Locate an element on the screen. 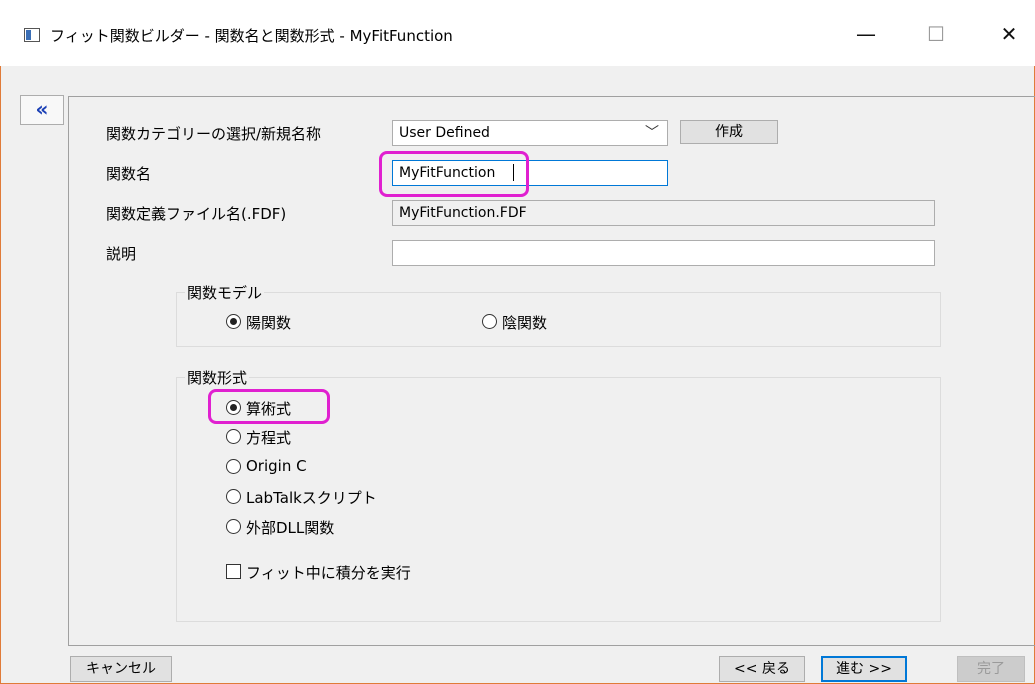 The image size is (1035, 684). integrate-checkbox-label: フィット中に積分を実行 is located at coordinates (328, 572).